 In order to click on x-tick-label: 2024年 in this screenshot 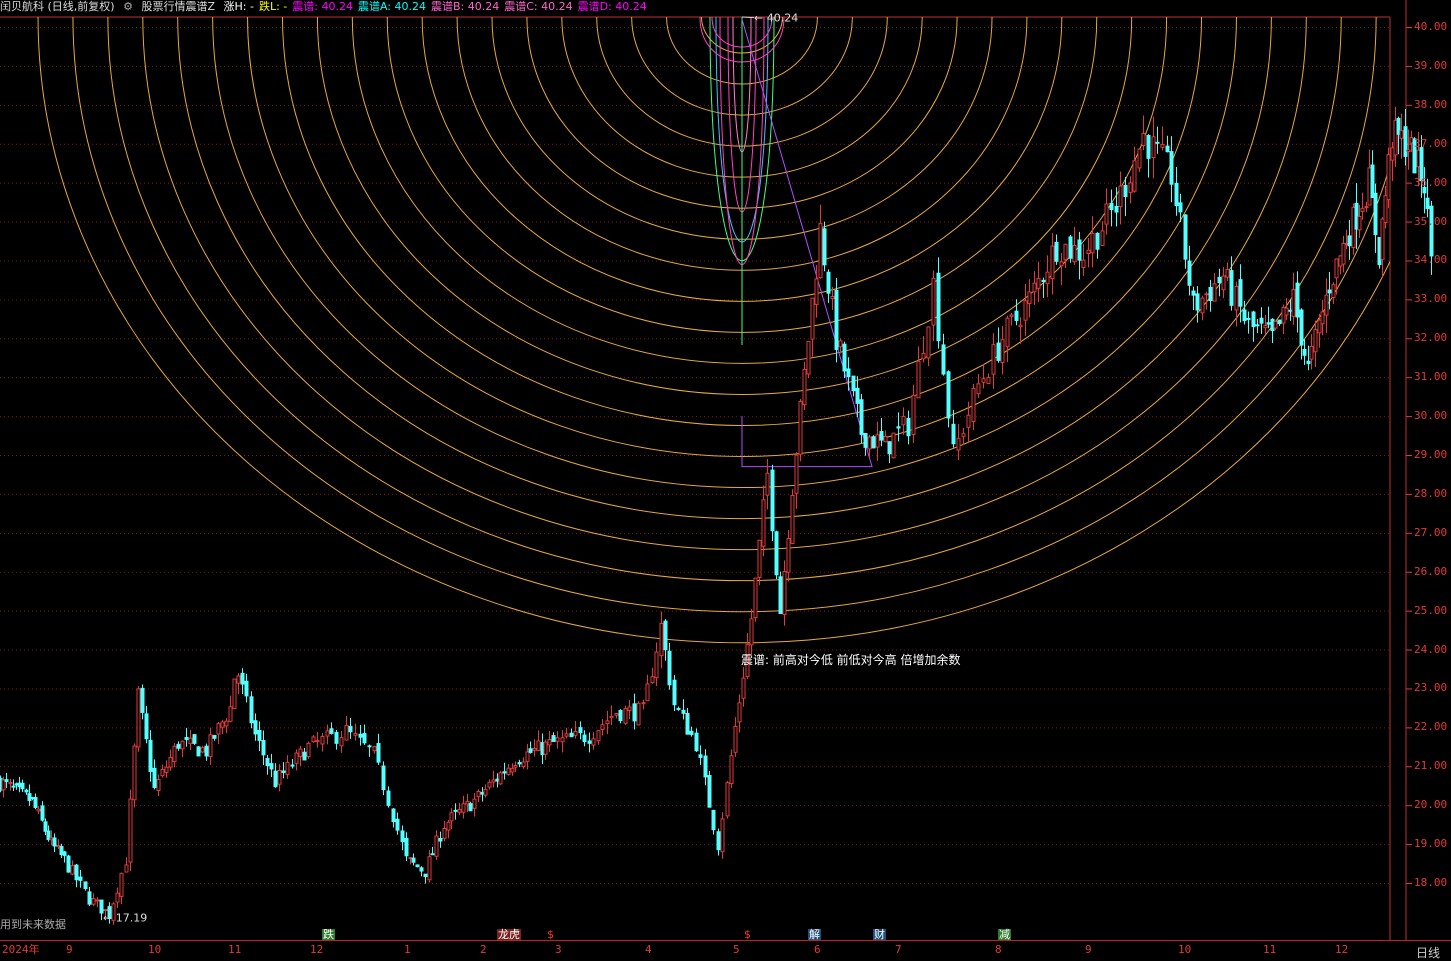, I will do `click(21, 949)`.